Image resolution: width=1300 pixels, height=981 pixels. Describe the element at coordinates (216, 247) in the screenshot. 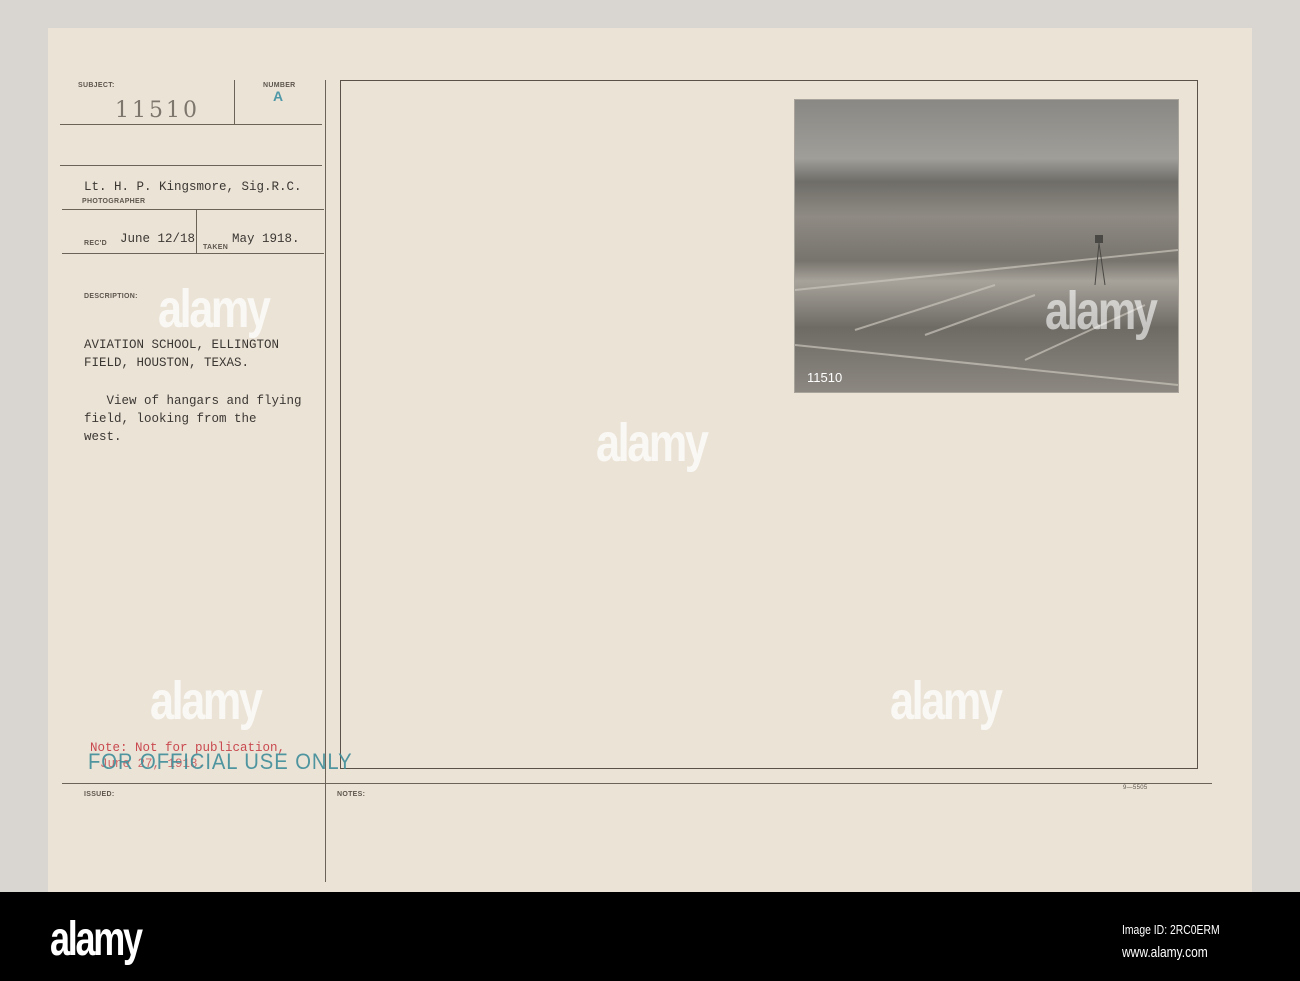

I see `taken-label: TAKEN` at that location.